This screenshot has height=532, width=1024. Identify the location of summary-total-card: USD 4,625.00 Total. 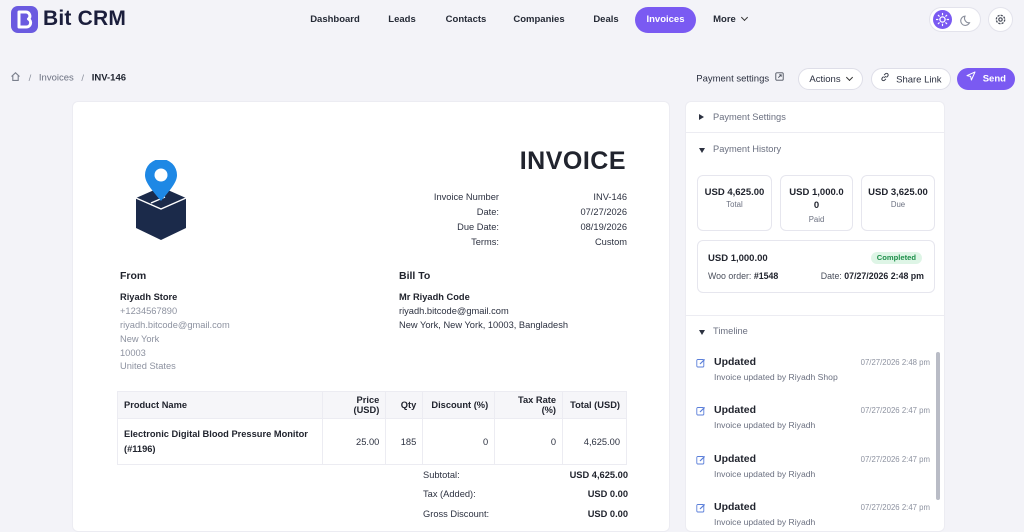
(734, 203).